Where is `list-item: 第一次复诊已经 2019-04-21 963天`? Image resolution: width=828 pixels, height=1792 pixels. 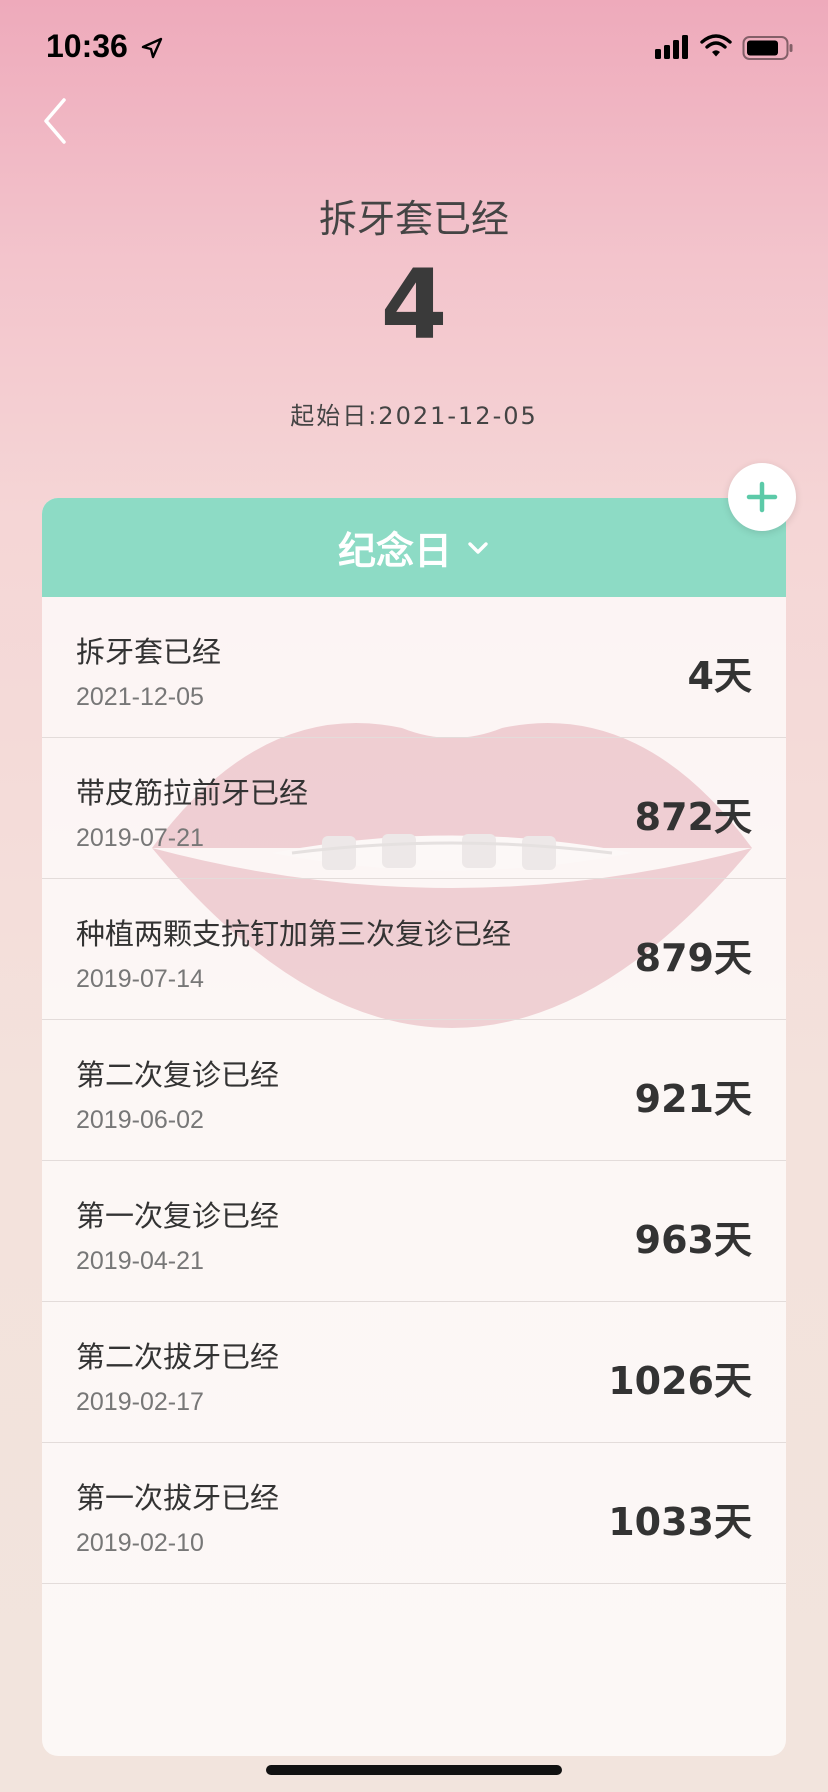
list-item: 第一次复诊已经 2019-04-21 963天 is located at coordinates (414, 1231).